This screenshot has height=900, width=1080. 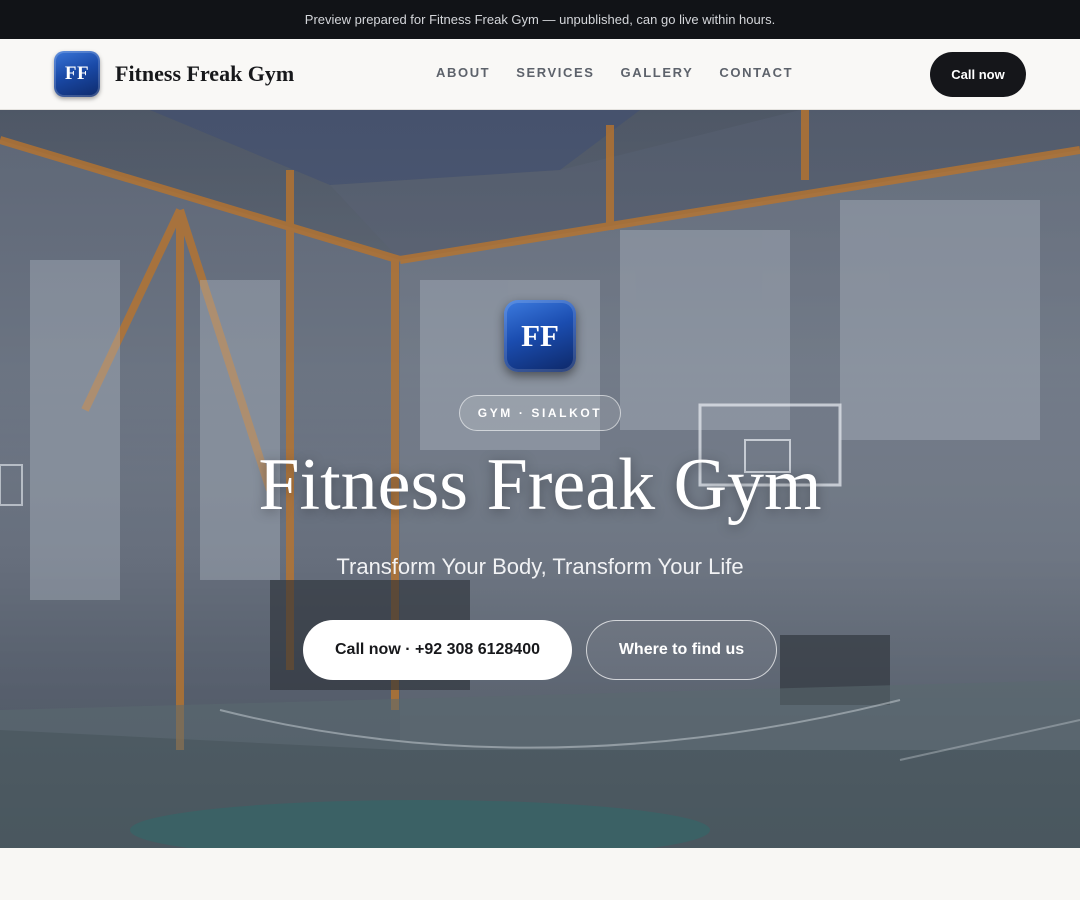 I want to click on below-hero-section, so click(x=540, y=874).